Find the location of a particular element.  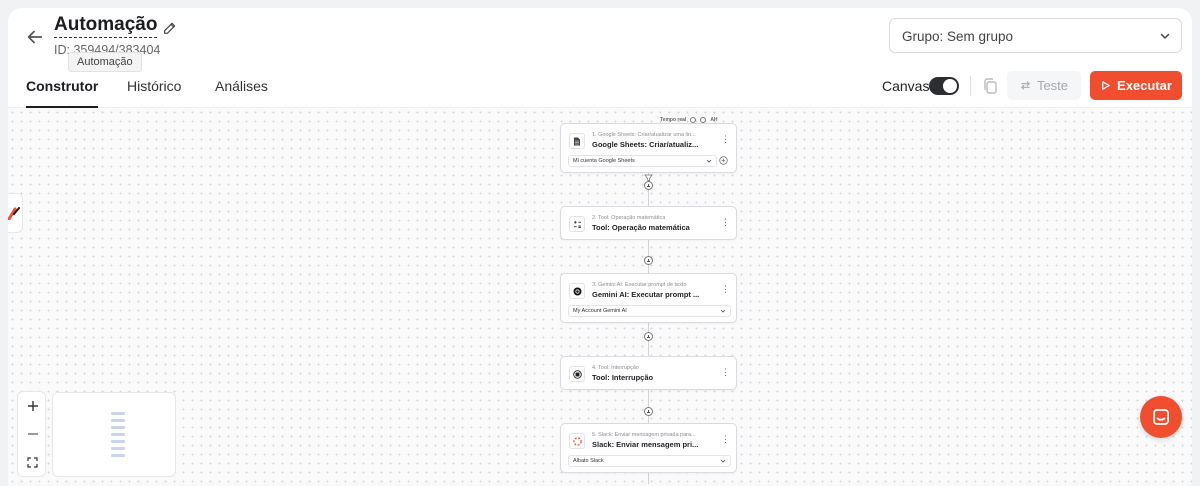

zoom-out-icon is located at coordinates (32, 434).